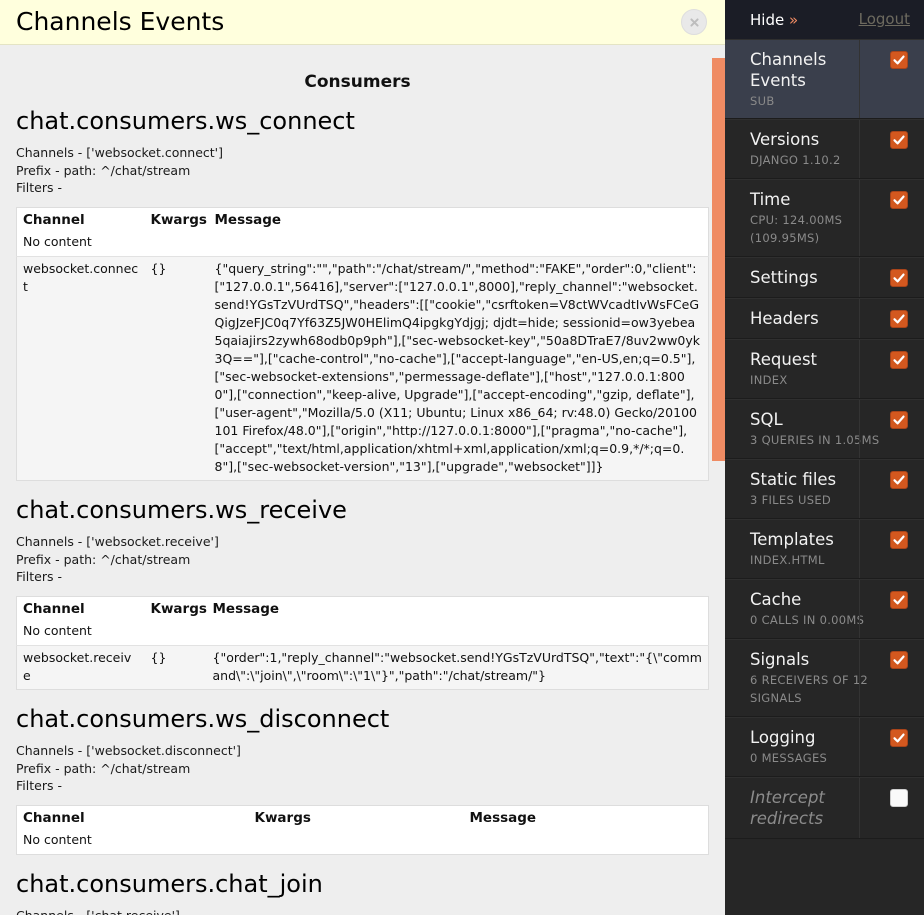 This screenshot has width=924, height=915. Describe the element at coordinates (117, 542) in the screenshot. I see `consumer-channels: Channels - ['websocket.receive']` at that location.